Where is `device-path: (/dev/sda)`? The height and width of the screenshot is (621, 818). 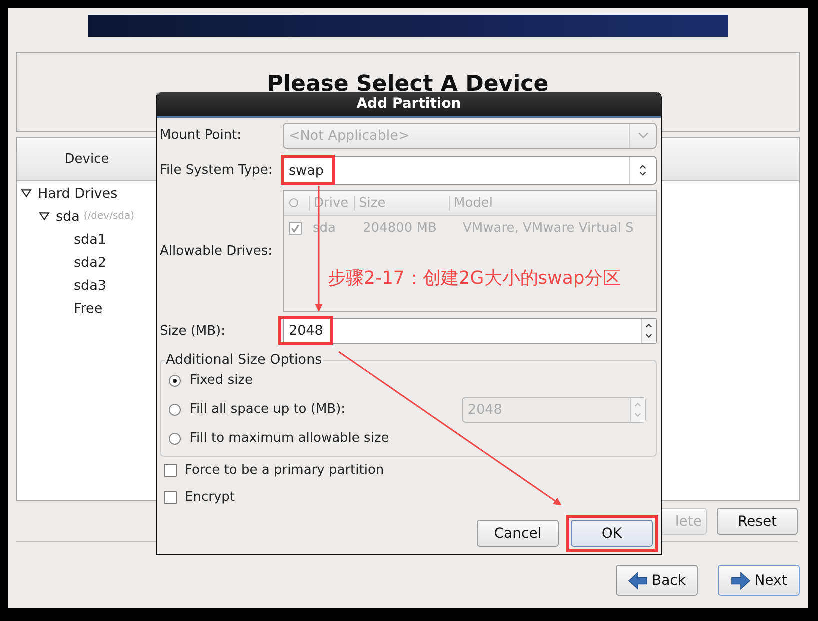
device-path: (/dev/sda) is located at coordinates (109, 216).